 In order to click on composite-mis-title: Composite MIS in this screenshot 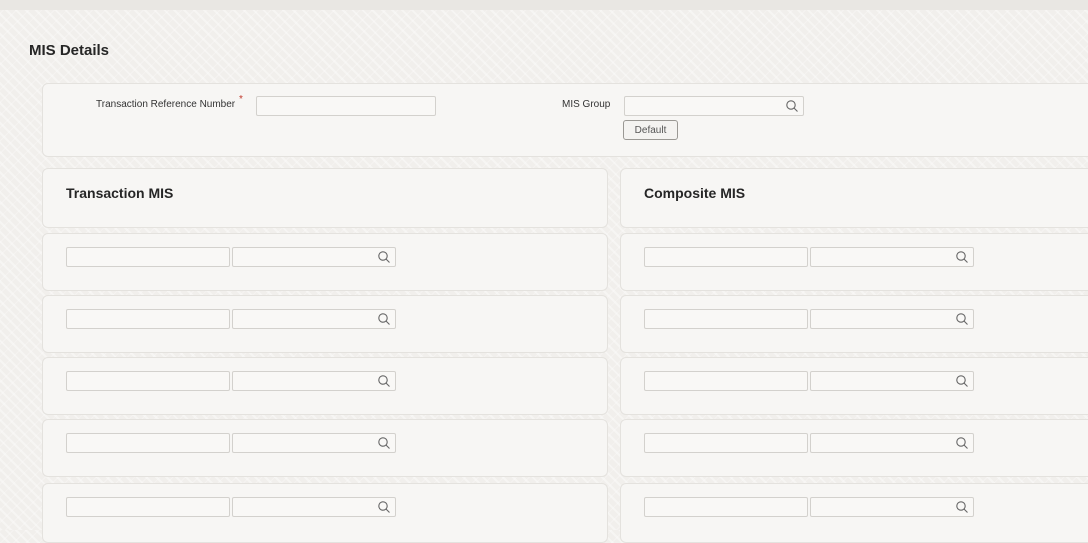, I will do `click(695, 193)`.